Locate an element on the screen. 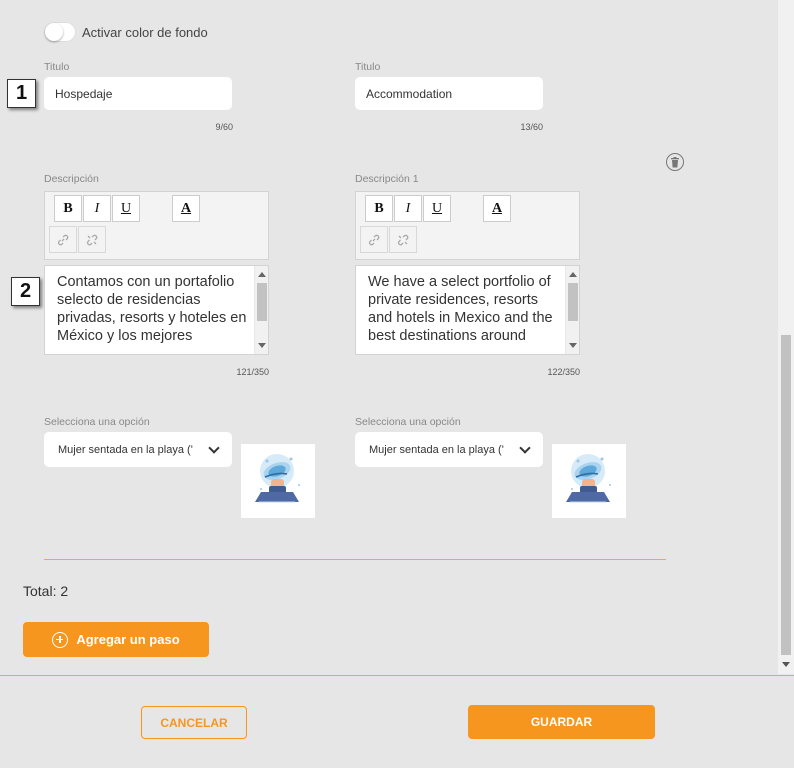 This screenshot has height=768, width=794. trash-icon is located at coordinates (675, 162).